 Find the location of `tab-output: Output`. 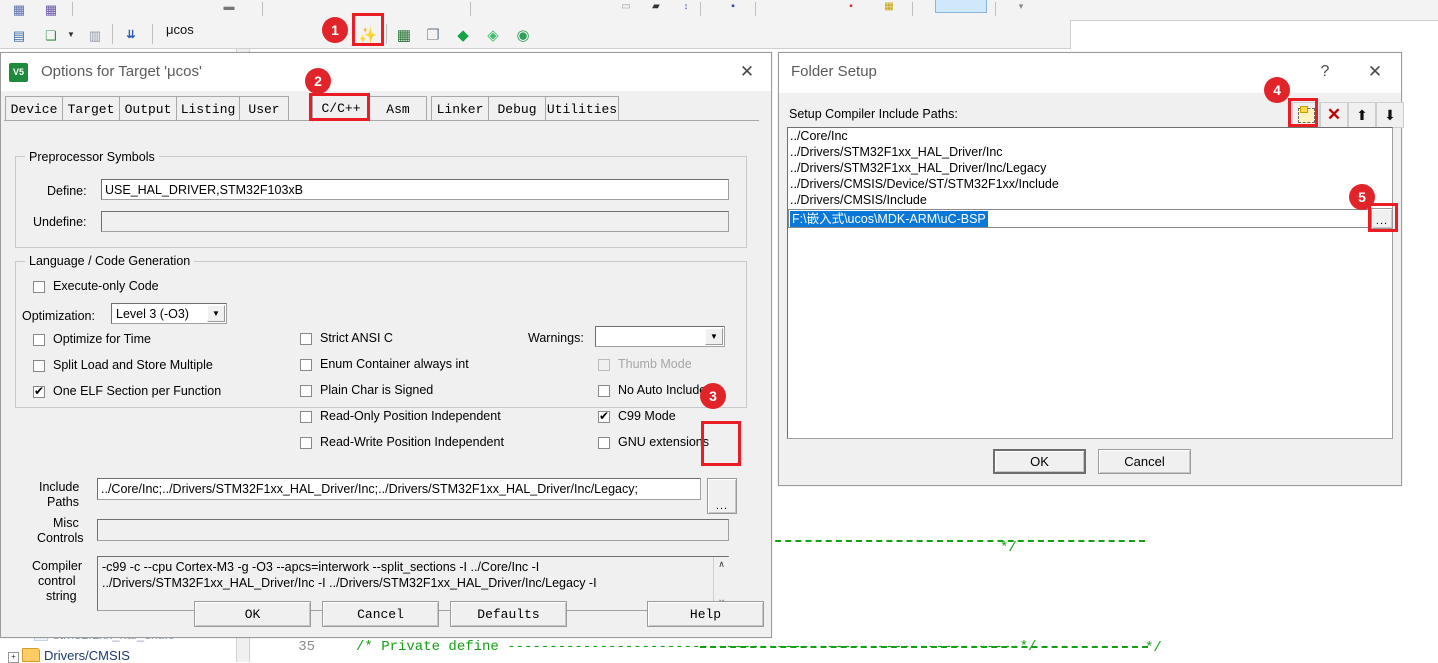

tab-output: Output is located at coordinates (148, 108).